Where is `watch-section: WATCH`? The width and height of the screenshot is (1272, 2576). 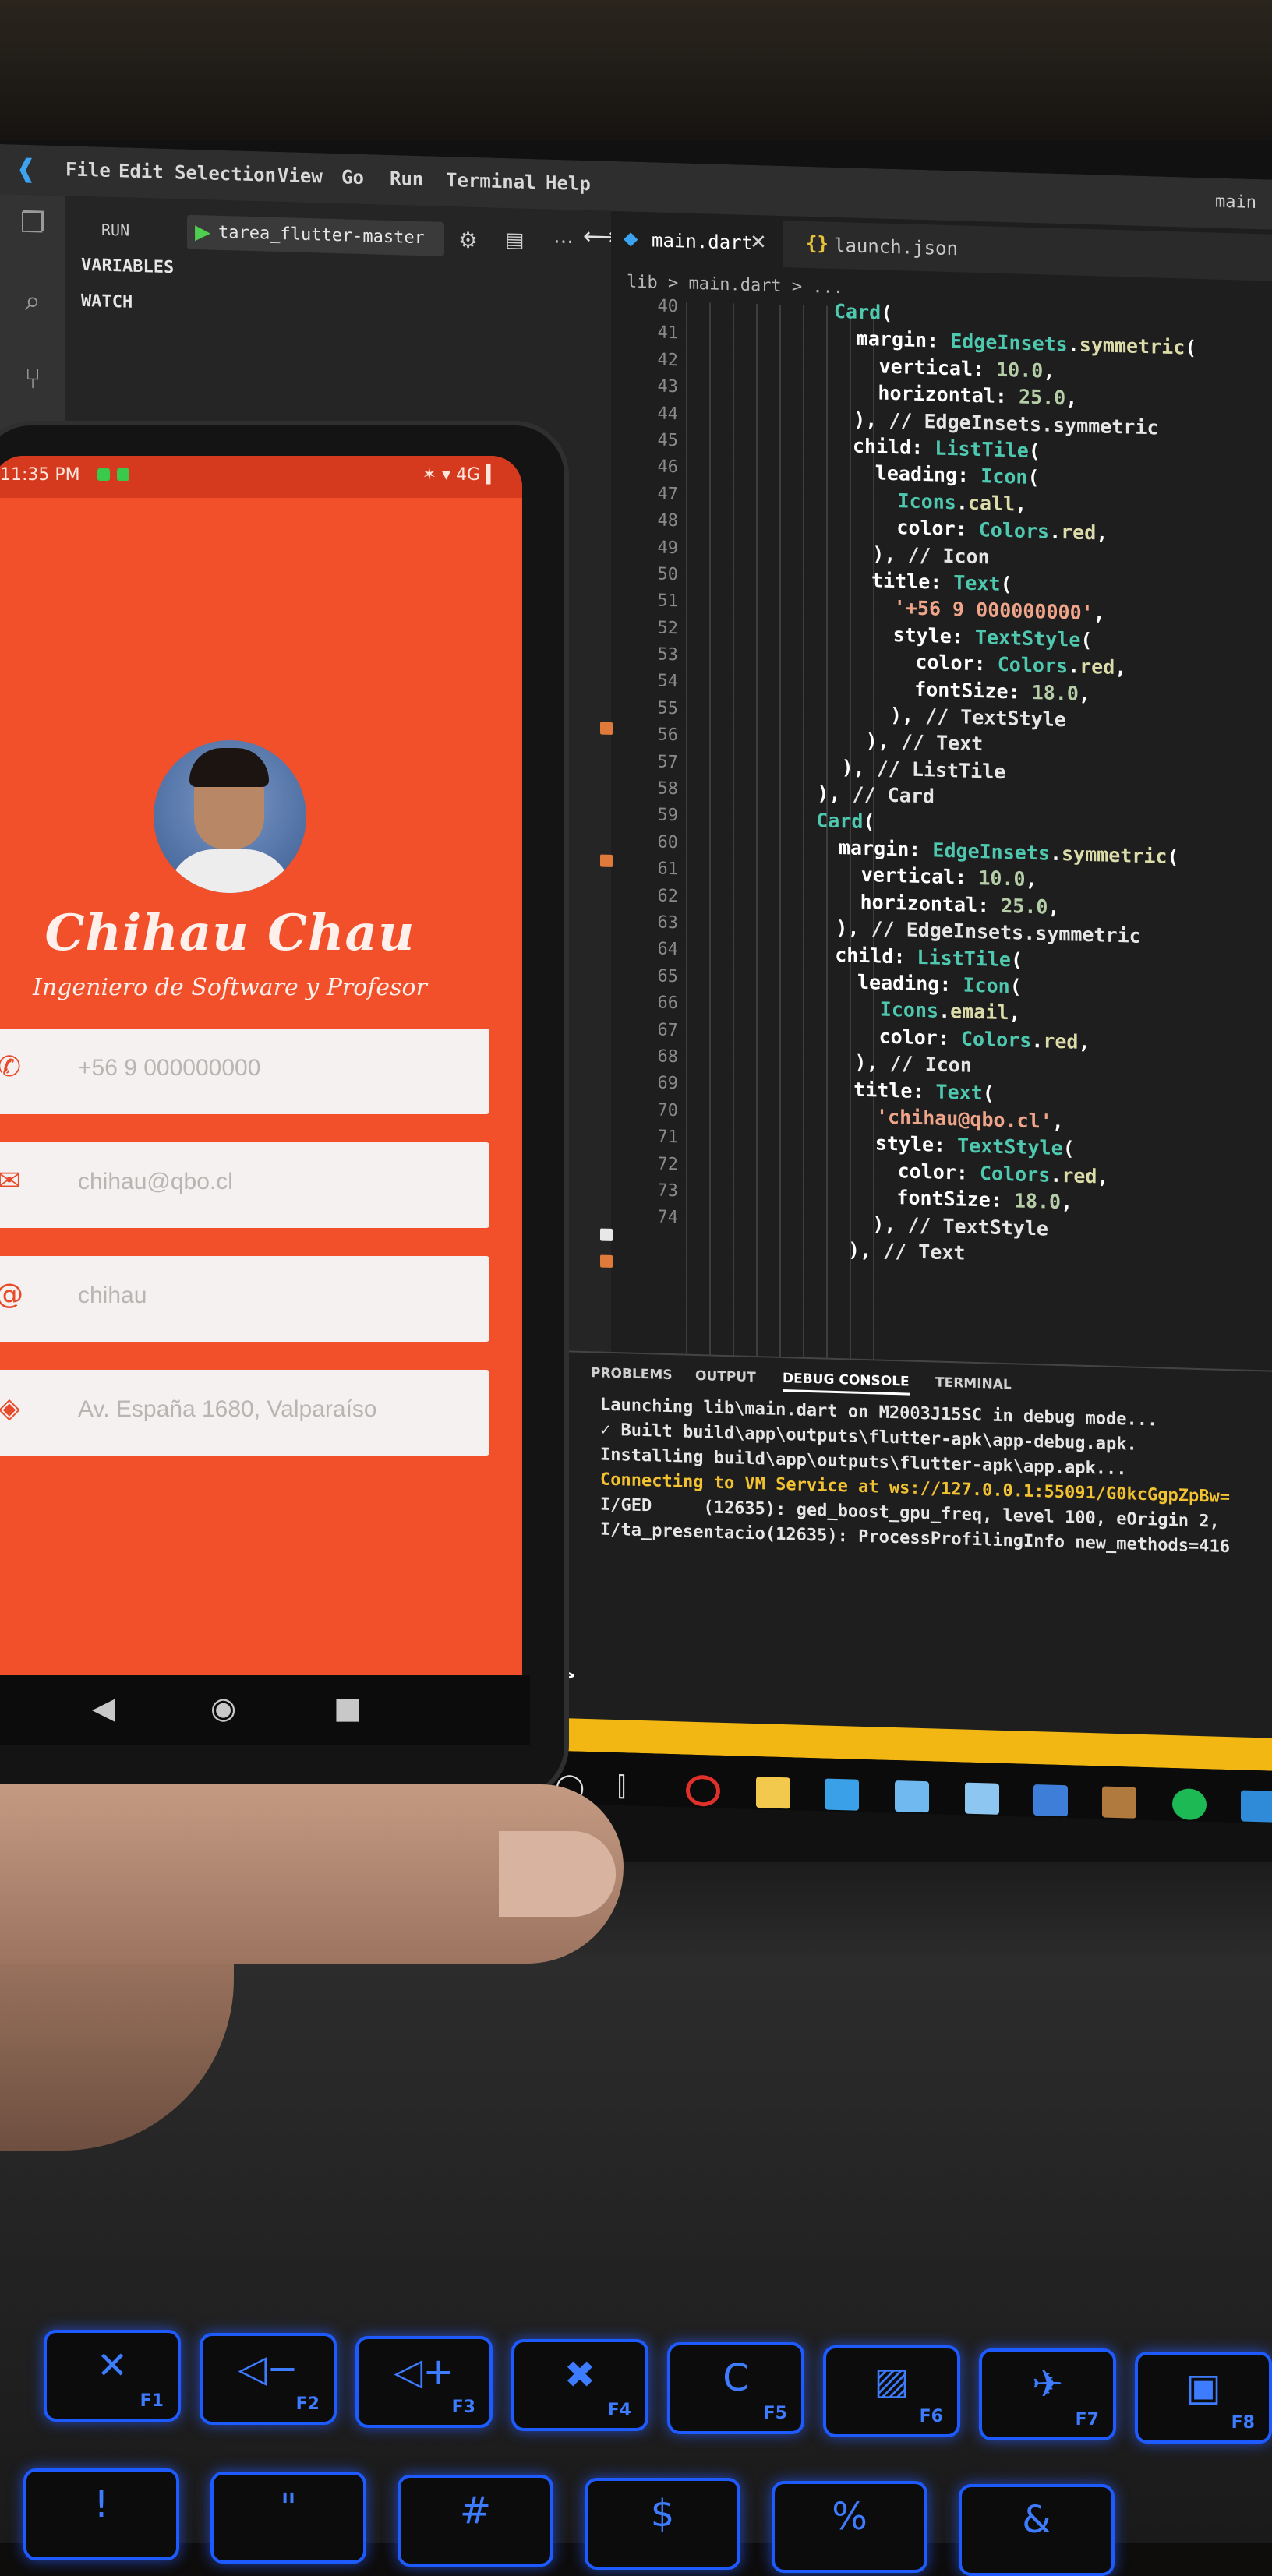 watch-section: WATCH is located at coordinates (106, 301).